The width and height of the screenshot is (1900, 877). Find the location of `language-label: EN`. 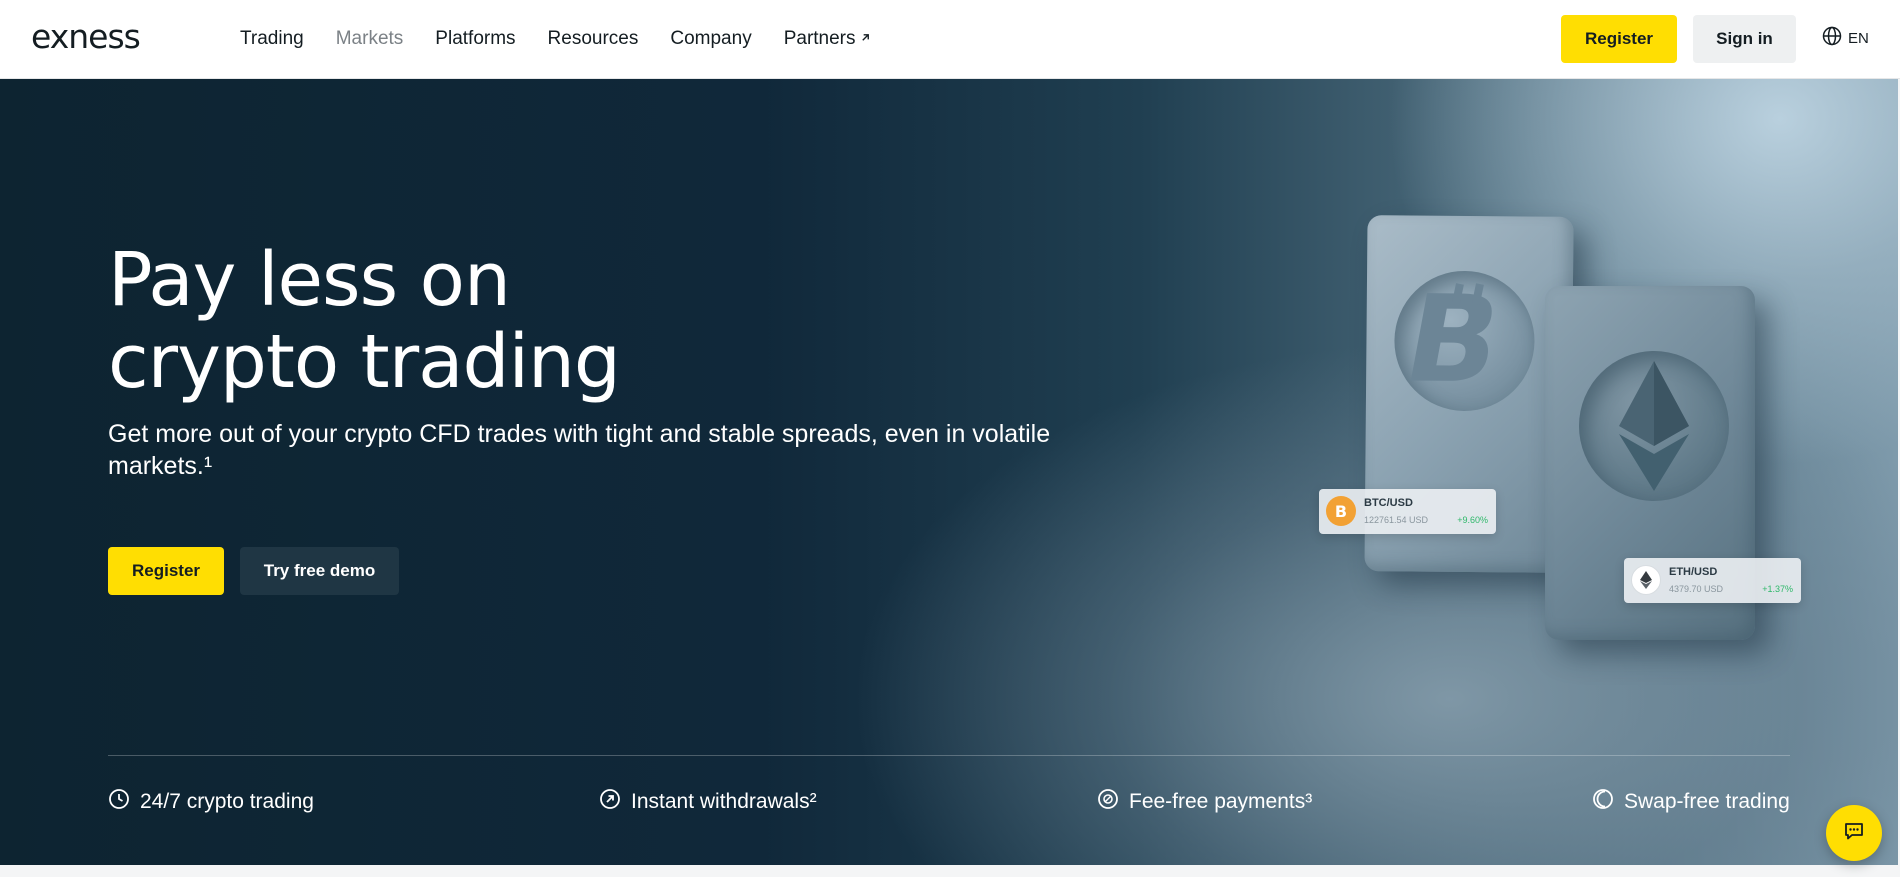

language-label: EN is located at coordinates (1858, 38).